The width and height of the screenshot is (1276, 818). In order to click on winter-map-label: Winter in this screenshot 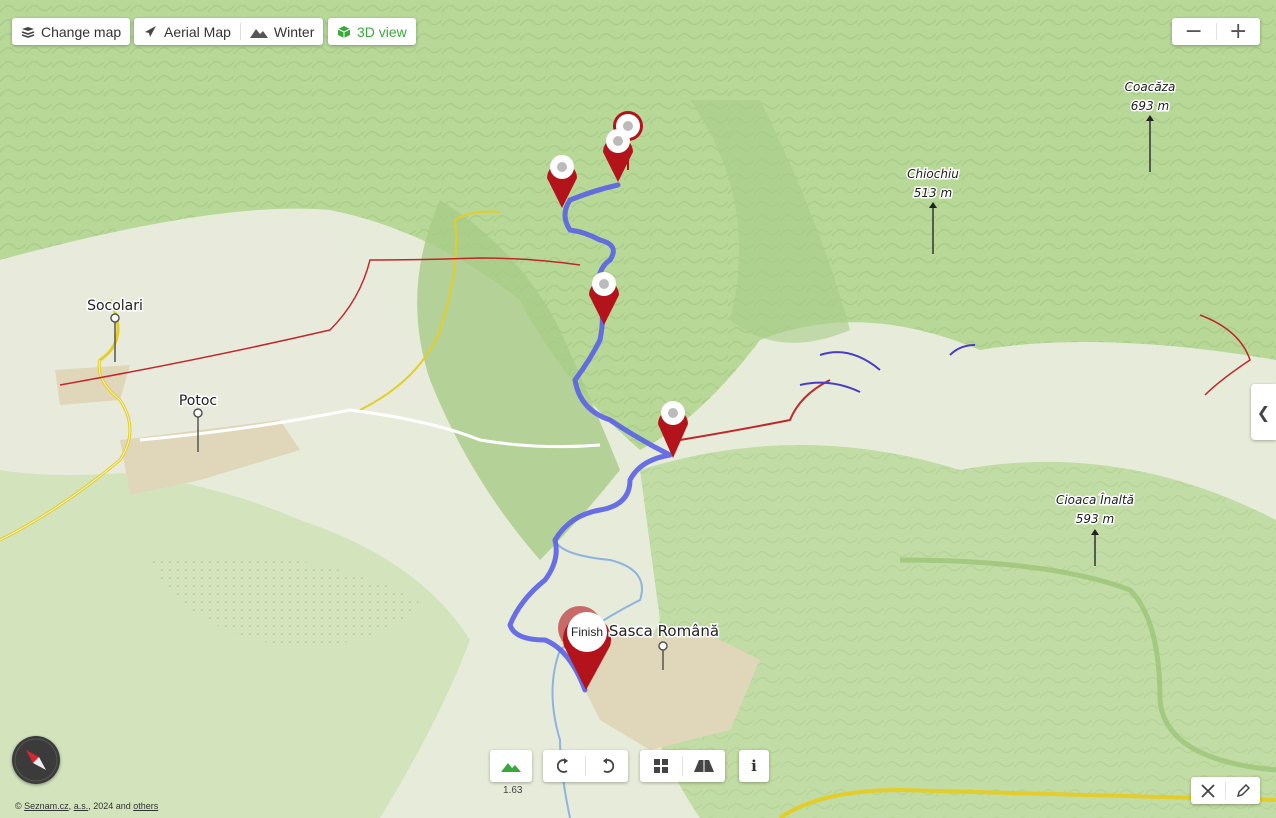, I will do `click(294, 31)`.